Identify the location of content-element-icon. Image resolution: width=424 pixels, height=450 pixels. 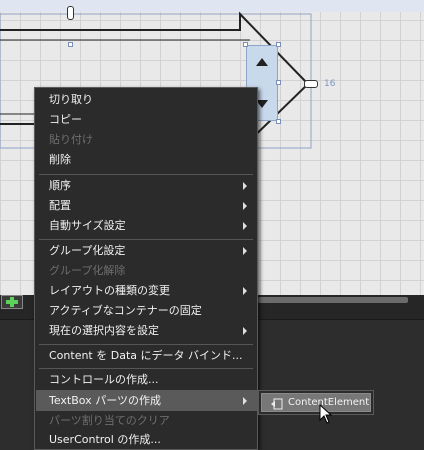
(277, 404).